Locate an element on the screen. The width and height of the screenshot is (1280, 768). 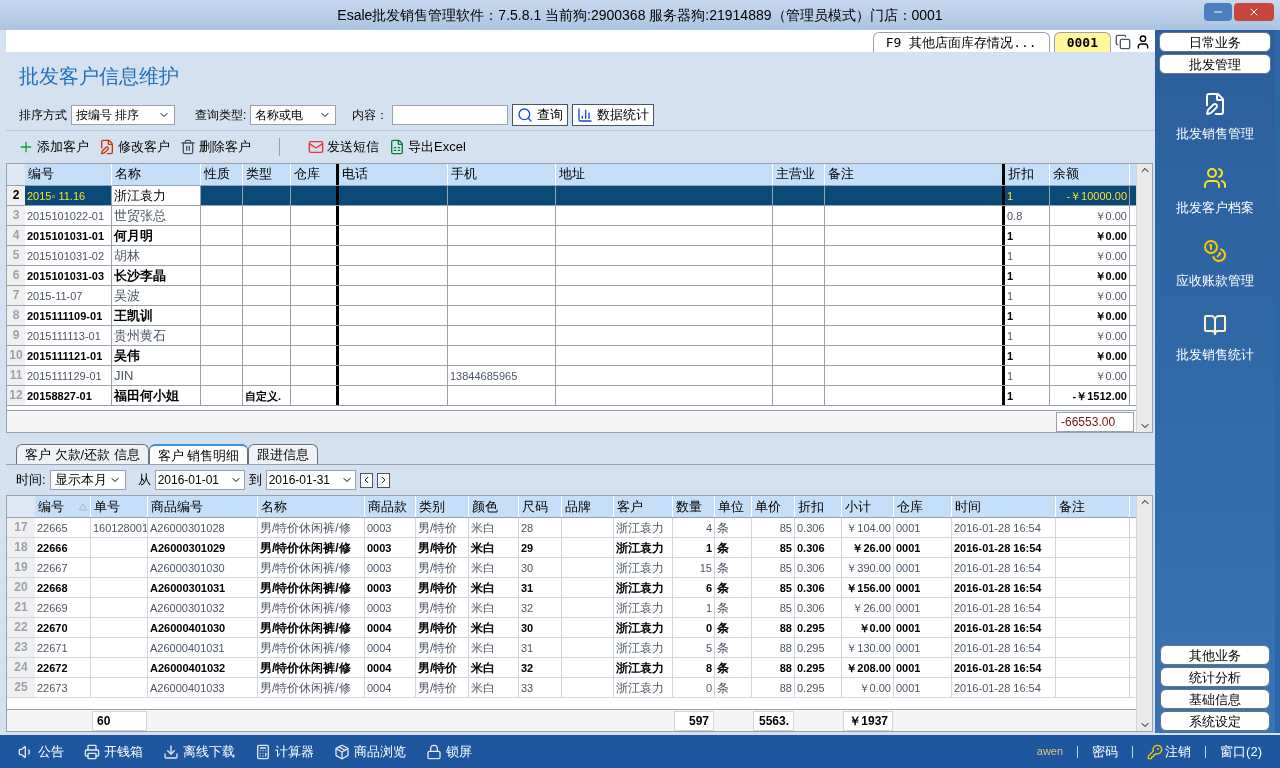
logout-button: 注销 is located at coordinates (1169, 751).